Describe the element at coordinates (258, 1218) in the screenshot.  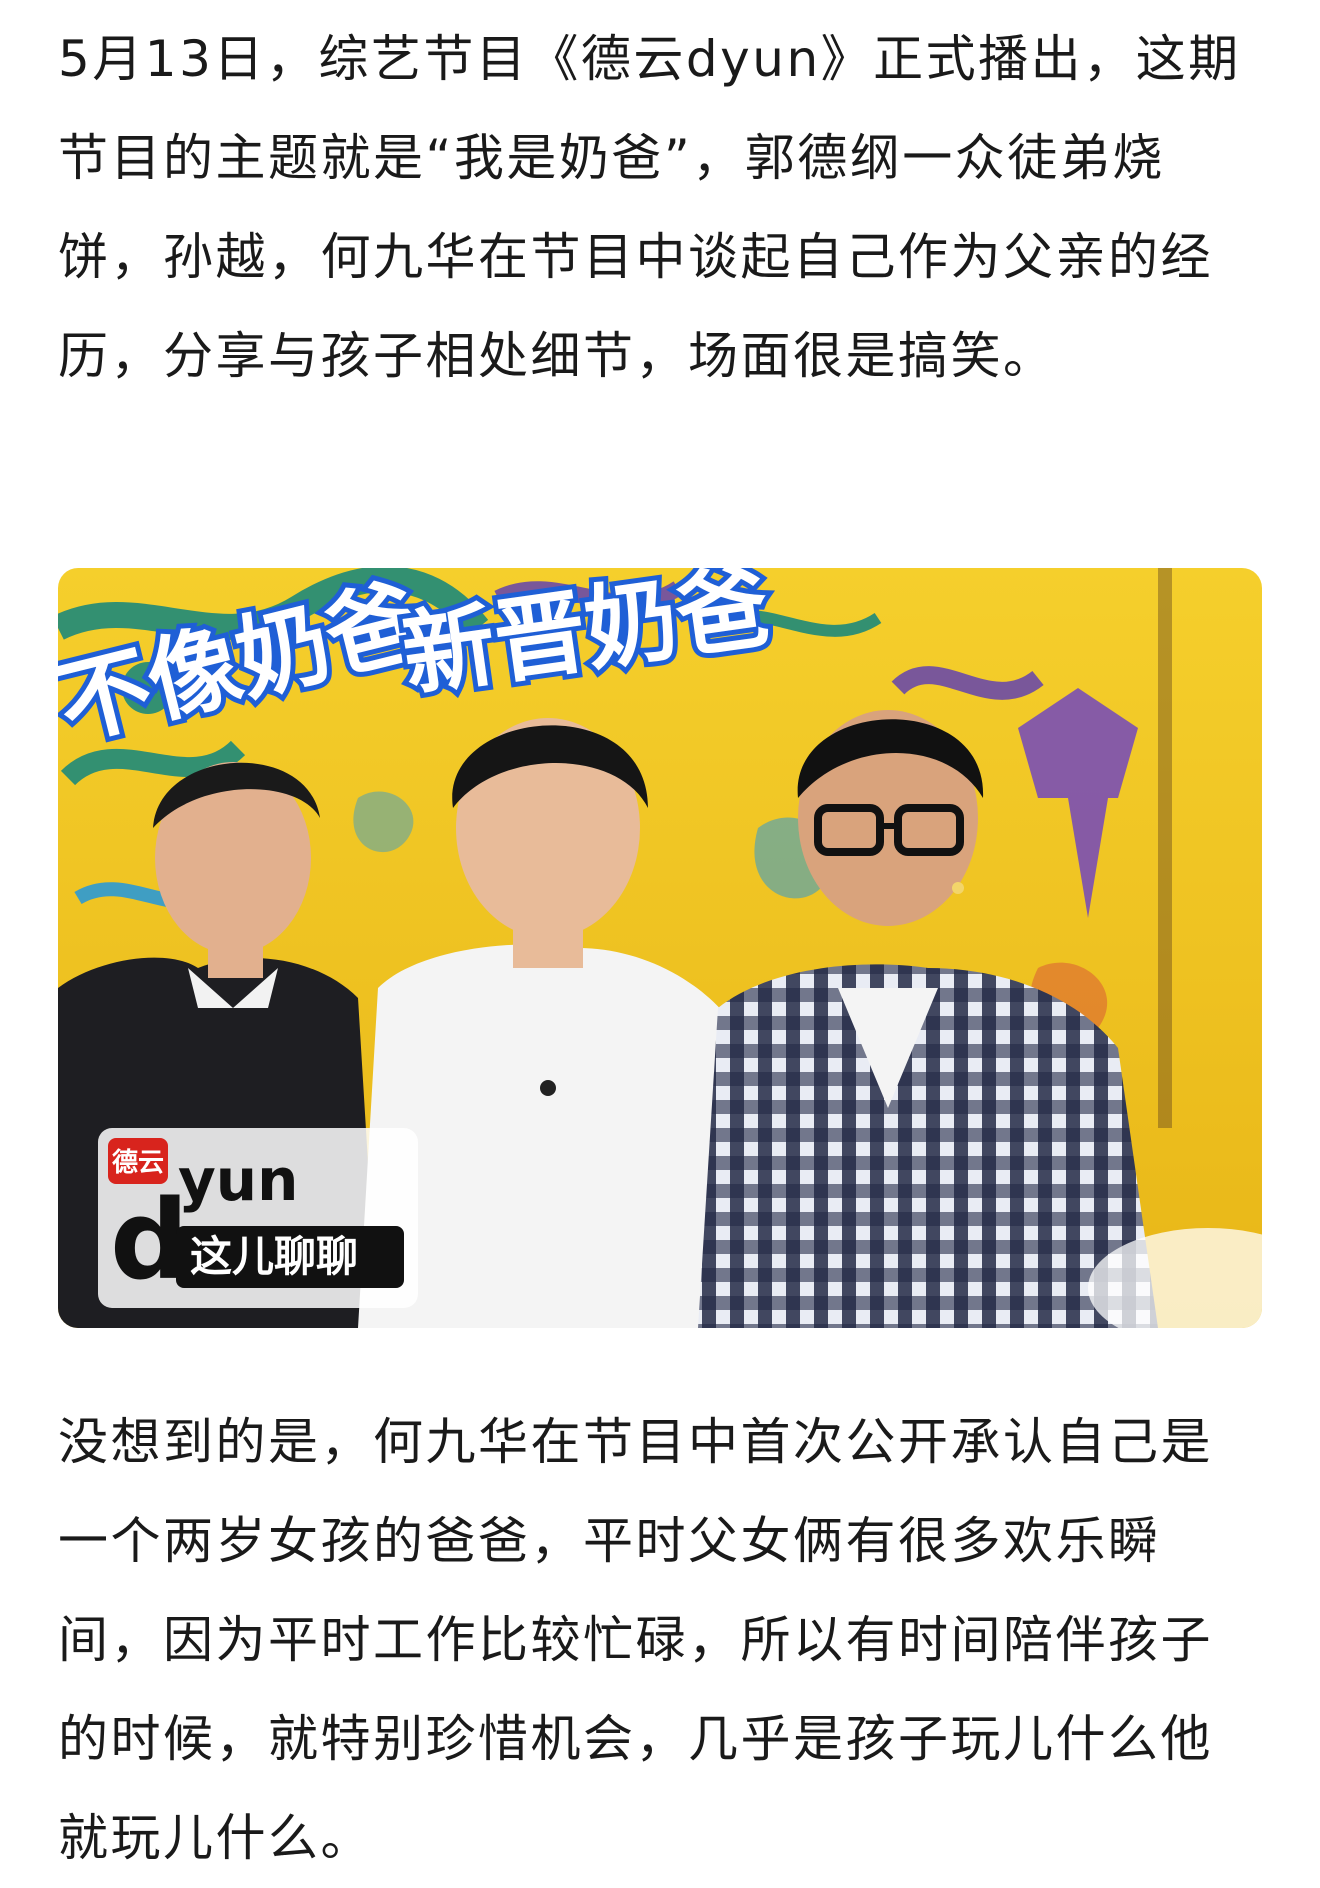
I see `program-logo: 德云 d yun 这儿聊聊` at that location.